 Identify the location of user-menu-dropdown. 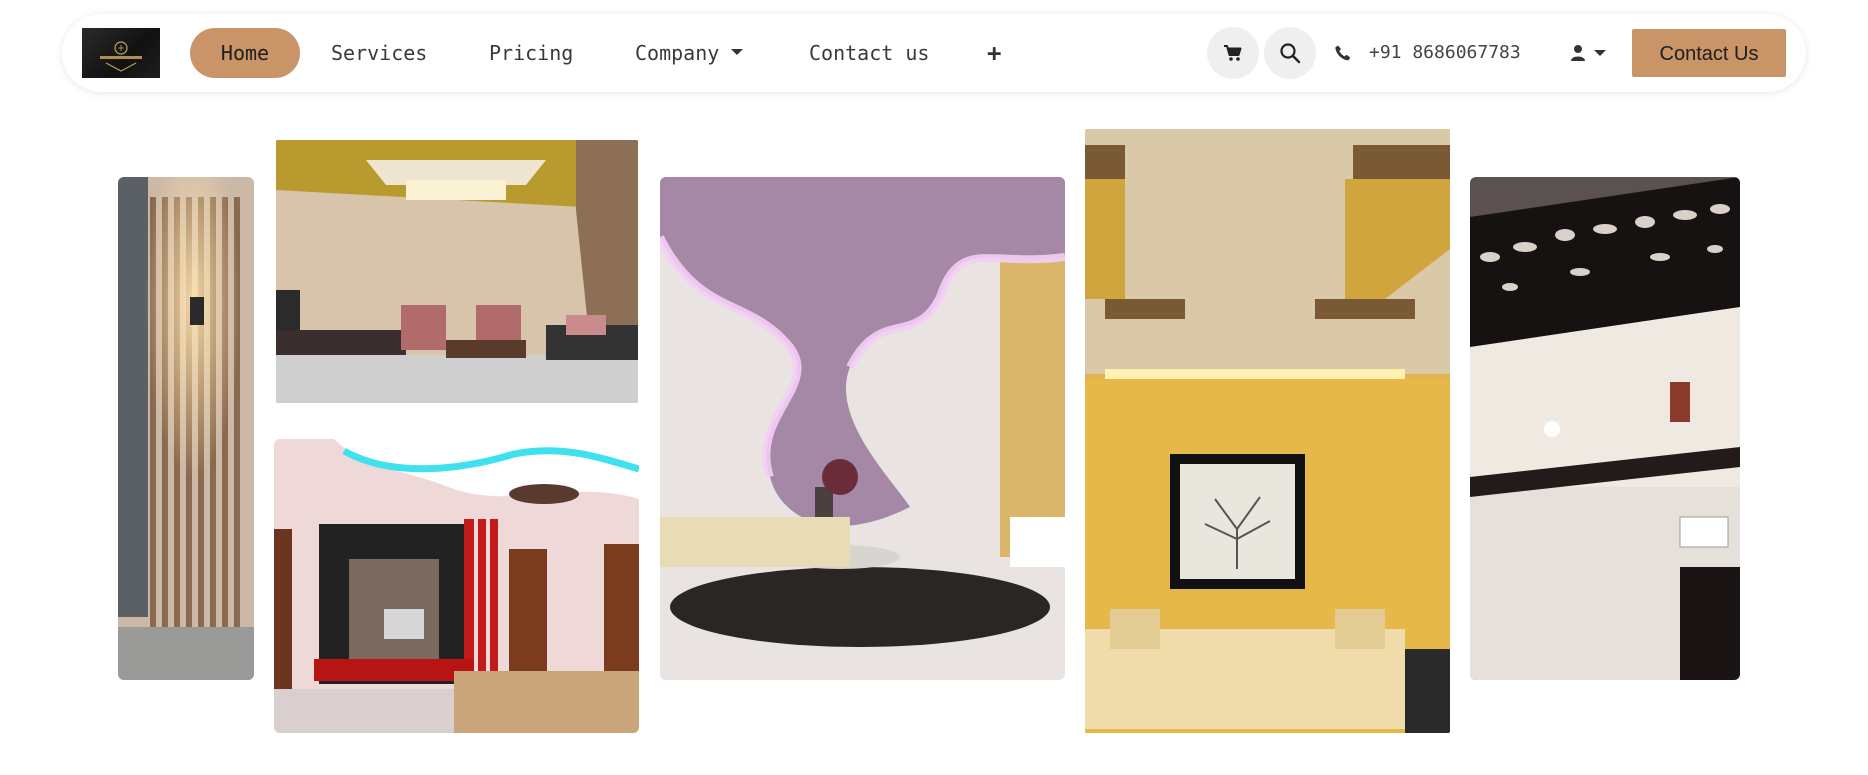
(1588, 53).